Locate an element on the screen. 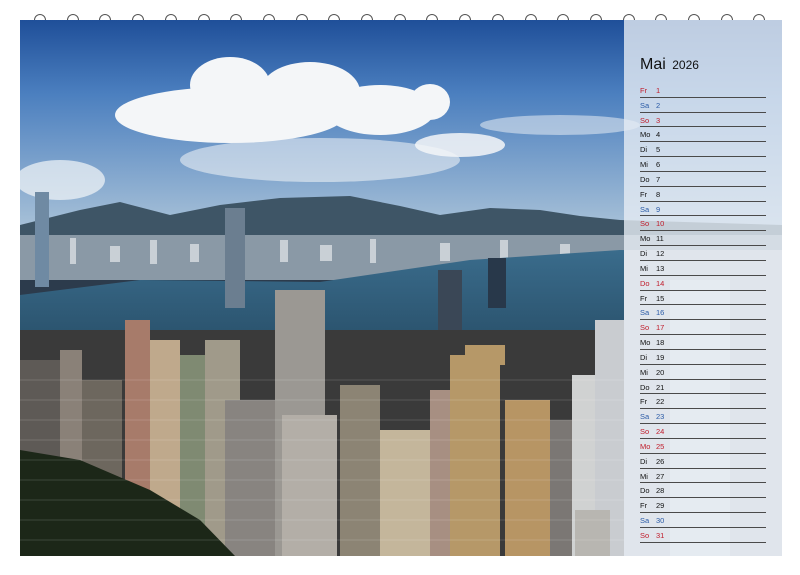  day-number: 13 is located at coordinates (660, 268).